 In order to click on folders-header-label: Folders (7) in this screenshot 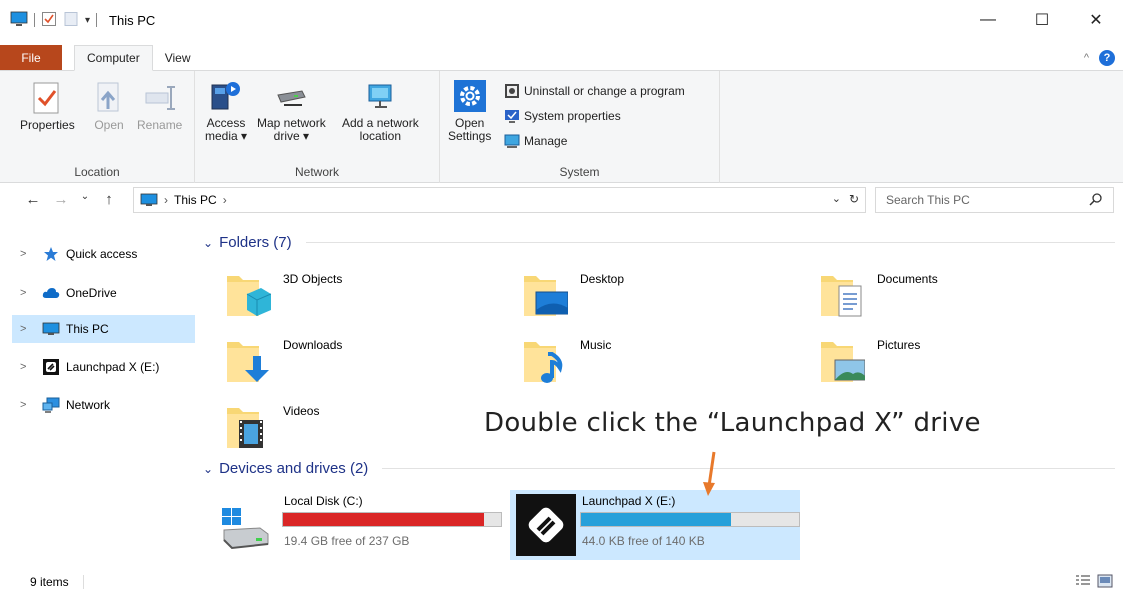, I will do `click(255, 242)`.